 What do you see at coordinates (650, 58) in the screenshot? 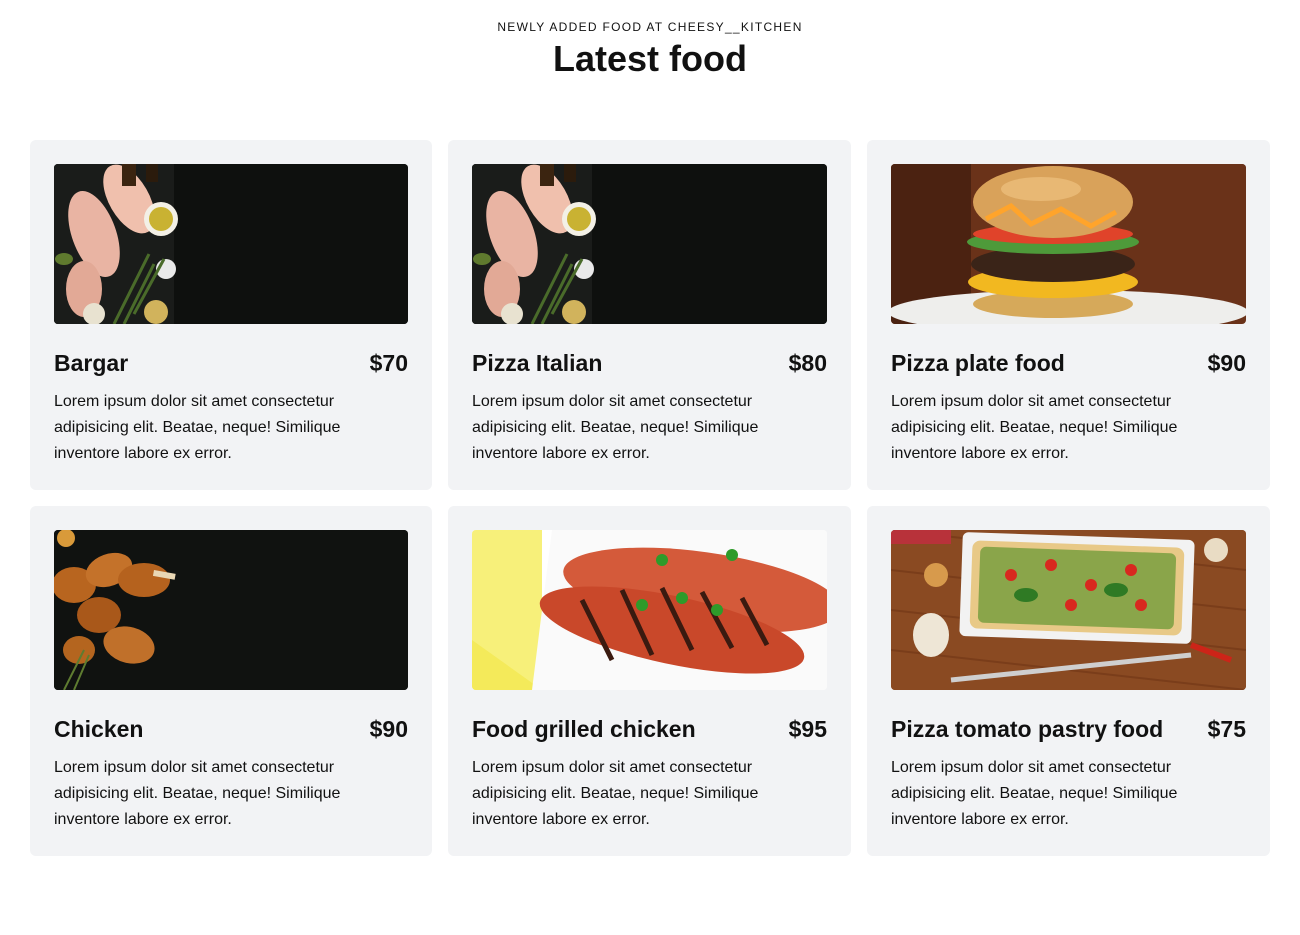
I see `section-title: Latest food` at bounding box center [650, 58].